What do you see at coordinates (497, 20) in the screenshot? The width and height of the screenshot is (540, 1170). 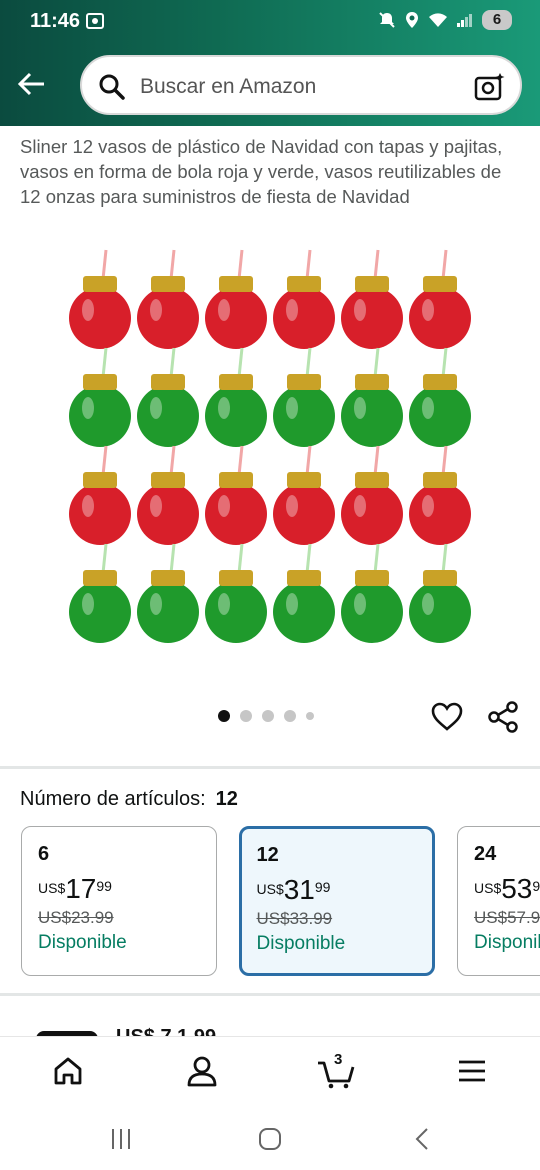 I see `battery-indicator: 6` at bounding box center [497, 20].